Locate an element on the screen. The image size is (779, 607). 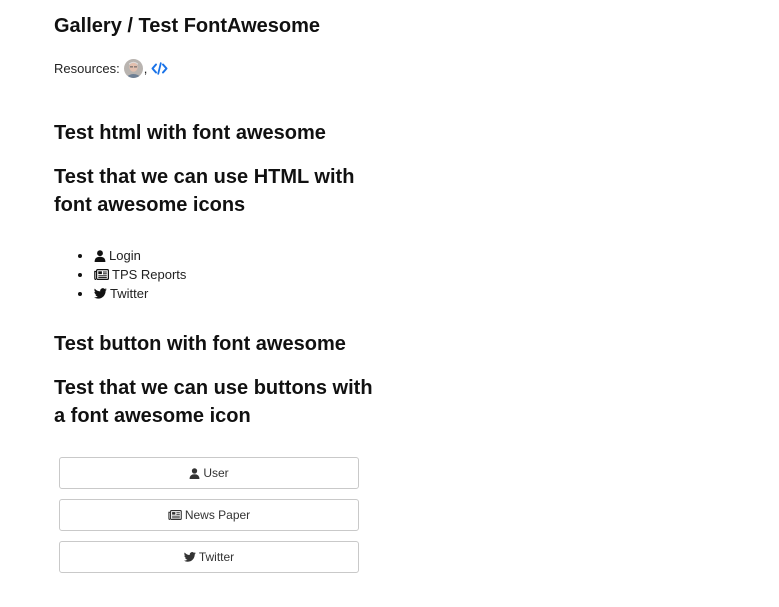
icon-list: Login TPS Reports Twitter is located at coordinates (131, 274).